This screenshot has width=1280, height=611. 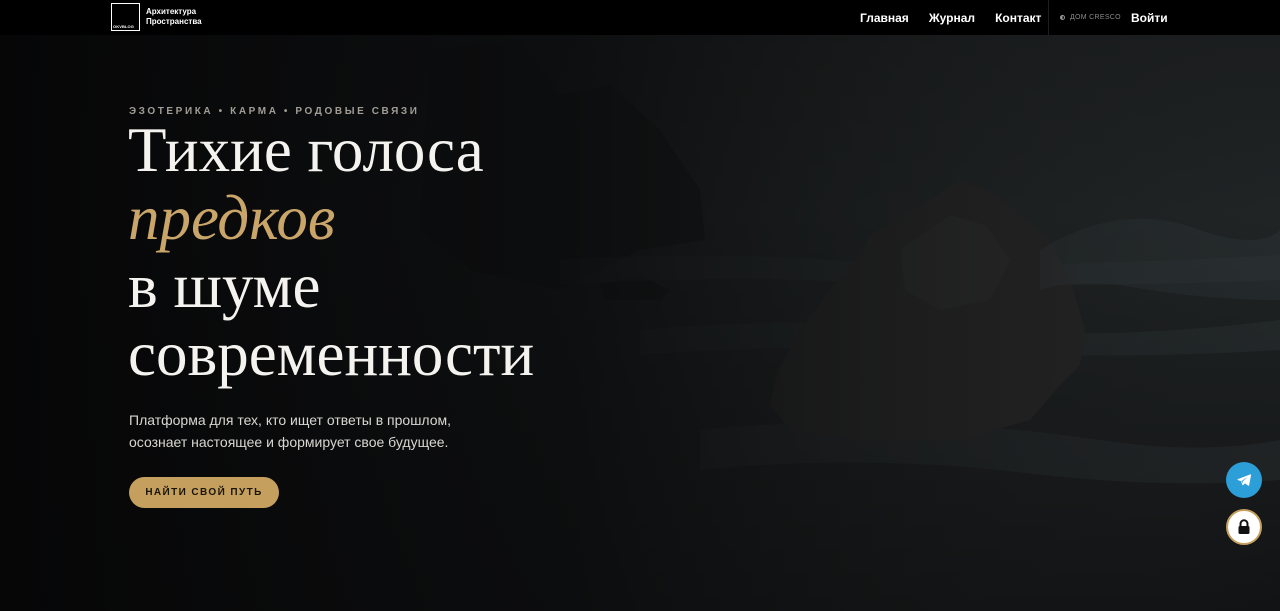 What do you see at coordinates (171, 11) in the screenshot?
I see `logo-line-1: Архитектура` at bounding box center [171, 11].